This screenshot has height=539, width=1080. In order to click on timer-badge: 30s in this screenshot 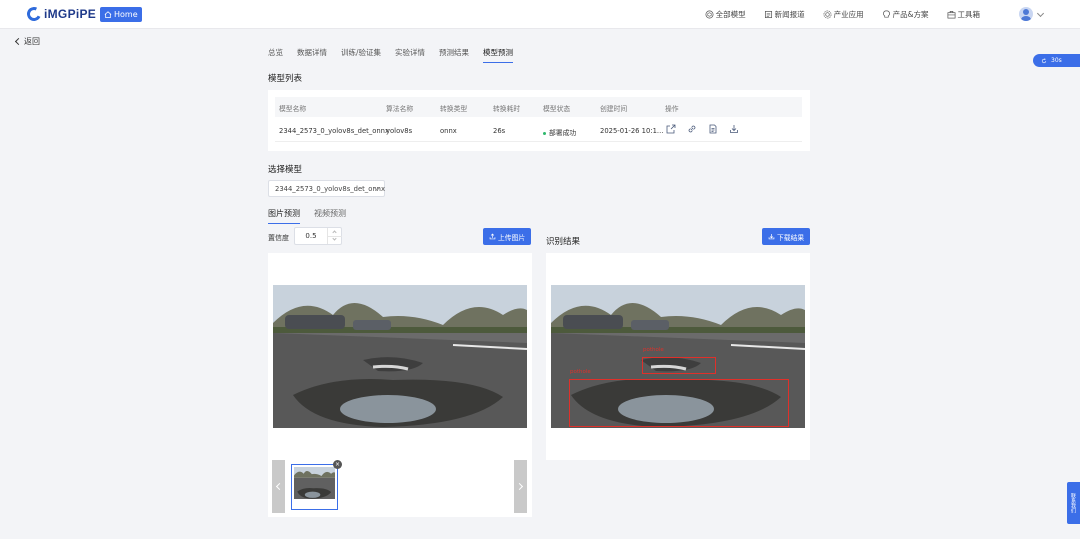, I will do `click(1056, 60)`.